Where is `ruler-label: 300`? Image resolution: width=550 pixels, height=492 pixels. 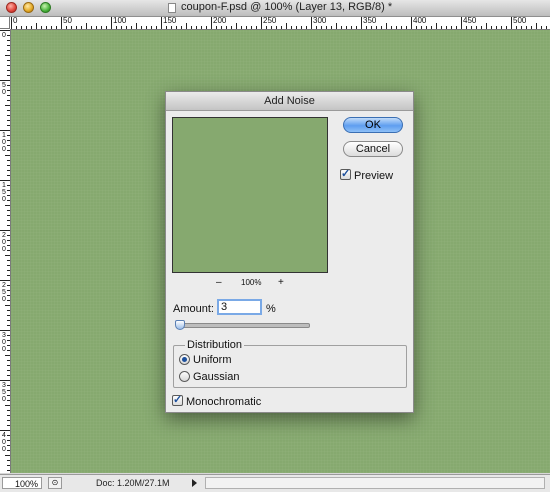 ruler-label: 300 is located at coordinates (4, 342).